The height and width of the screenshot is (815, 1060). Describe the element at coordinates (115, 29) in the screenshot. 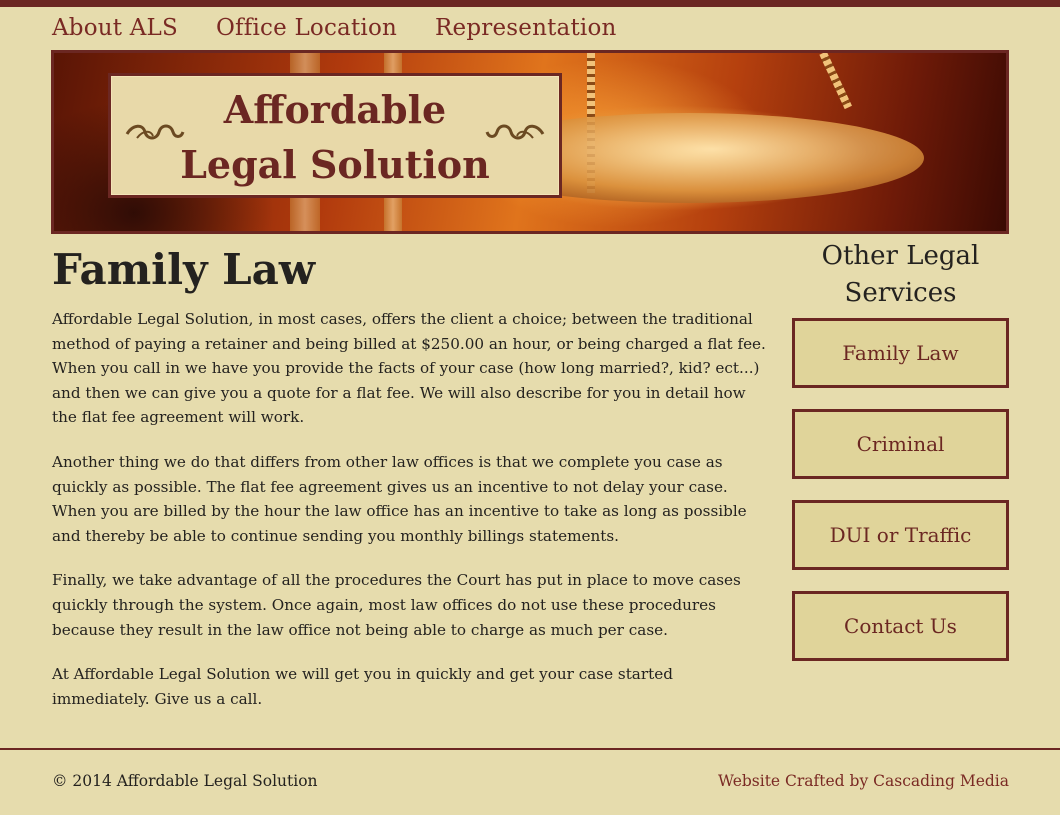

I see `nav-item-about-als: About ALS` at that location.